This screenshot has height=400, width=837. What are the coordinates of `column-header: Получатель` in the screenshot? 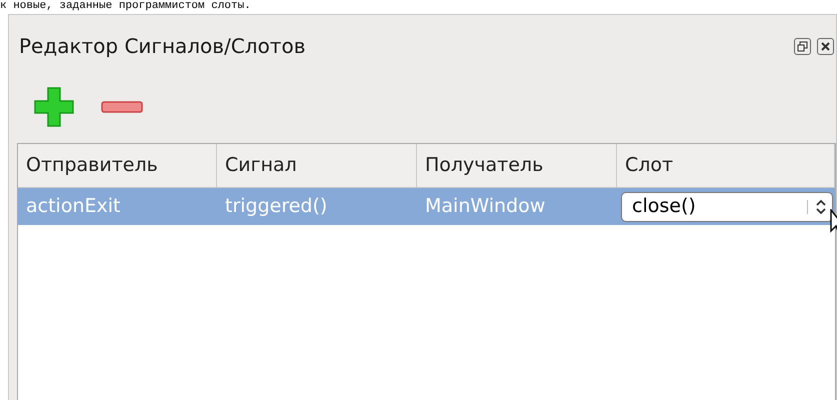 It's located at (517, 165).